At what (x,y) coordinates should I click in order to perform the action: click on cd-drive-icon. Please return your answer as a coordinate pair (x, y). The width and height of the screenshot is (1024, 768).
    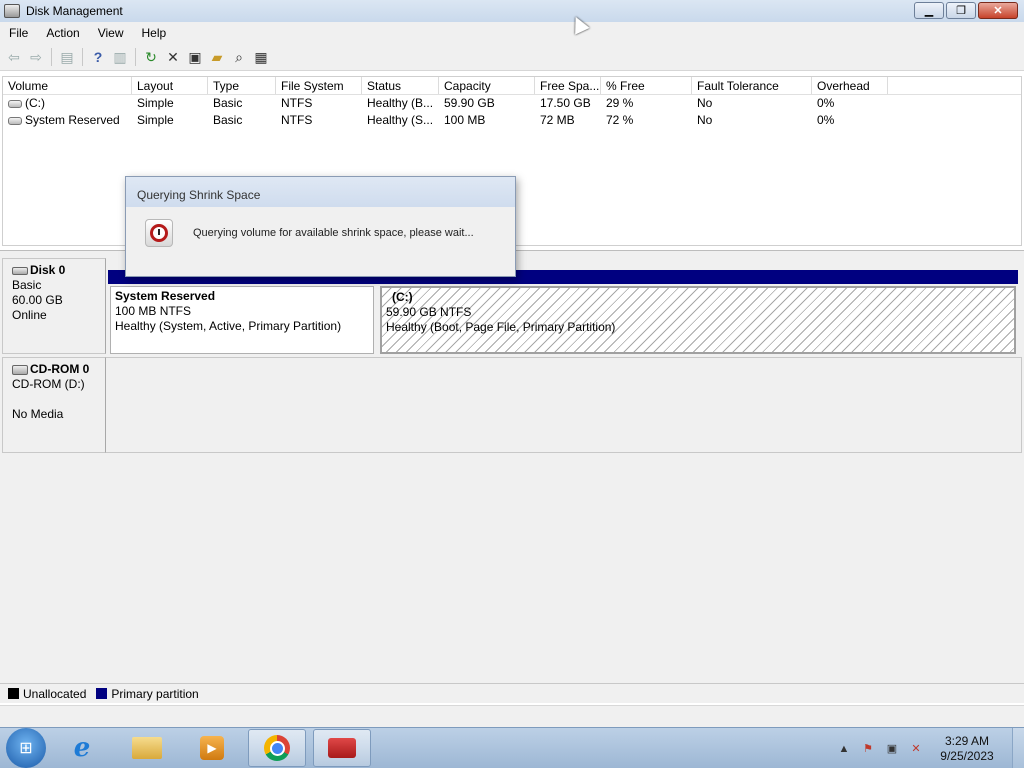
    Looking at the image, I should click on (20, 369).